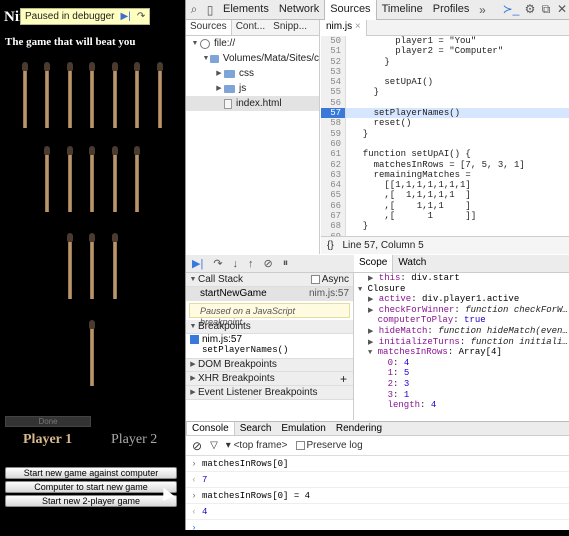 The height and width of the screenshot is (536, 569). I want to click on scope-variable-row: ▶ this: div.start, so click(461, 278).